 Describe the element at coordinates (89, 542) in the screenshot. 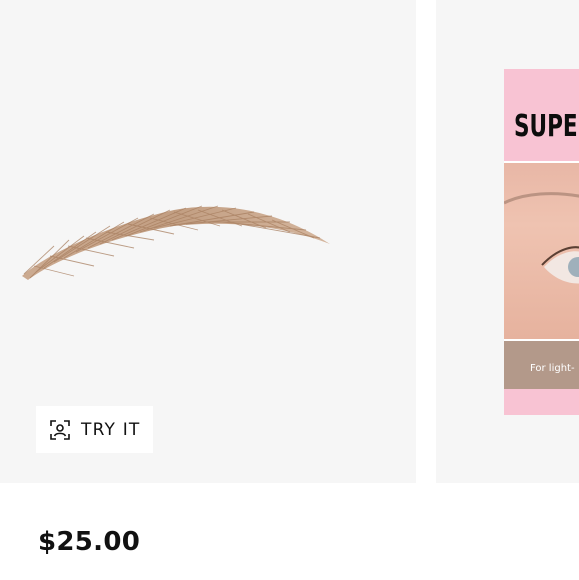

I see `product-price: $25.00` at that location.